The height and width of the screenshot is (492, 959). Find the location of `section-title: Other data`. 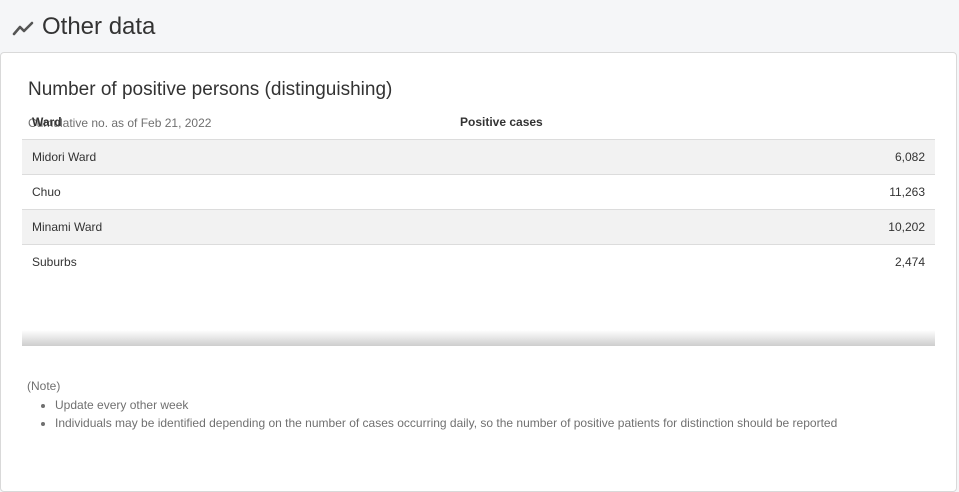

section-title: Other data is located at coordinates (99, 26).